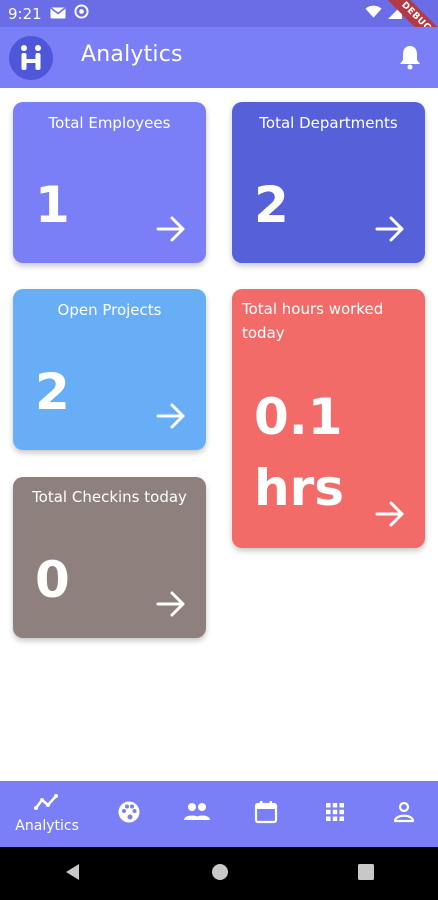  What do you see at coordinates (109, 123) in the screenshot?
I see `card-title: Total Employees` at bounding box center [109, 123].